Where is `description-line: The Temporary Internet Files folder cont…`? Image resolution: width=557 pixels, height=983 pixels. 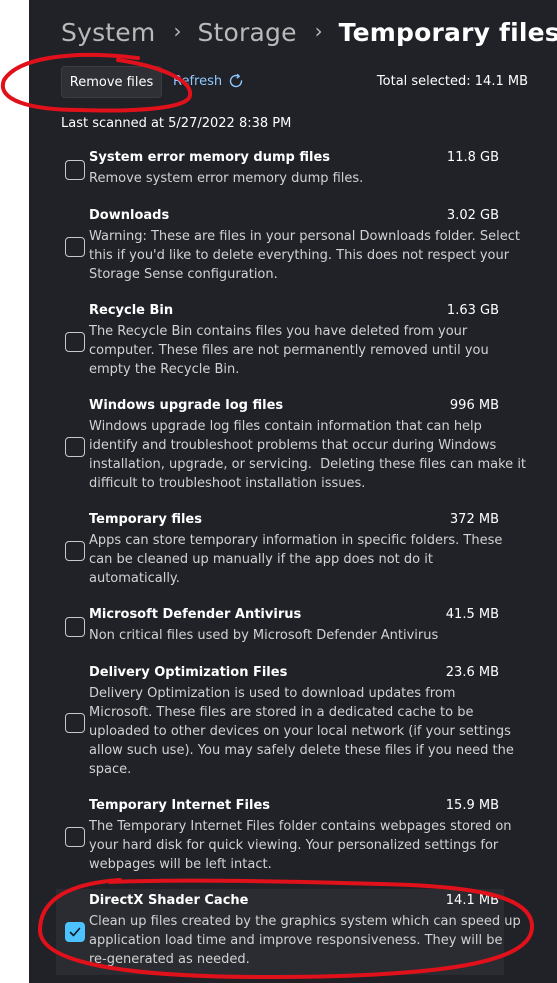
description-line: The Temporary Internet Files folder cont… is located at coordinates (300, 826).